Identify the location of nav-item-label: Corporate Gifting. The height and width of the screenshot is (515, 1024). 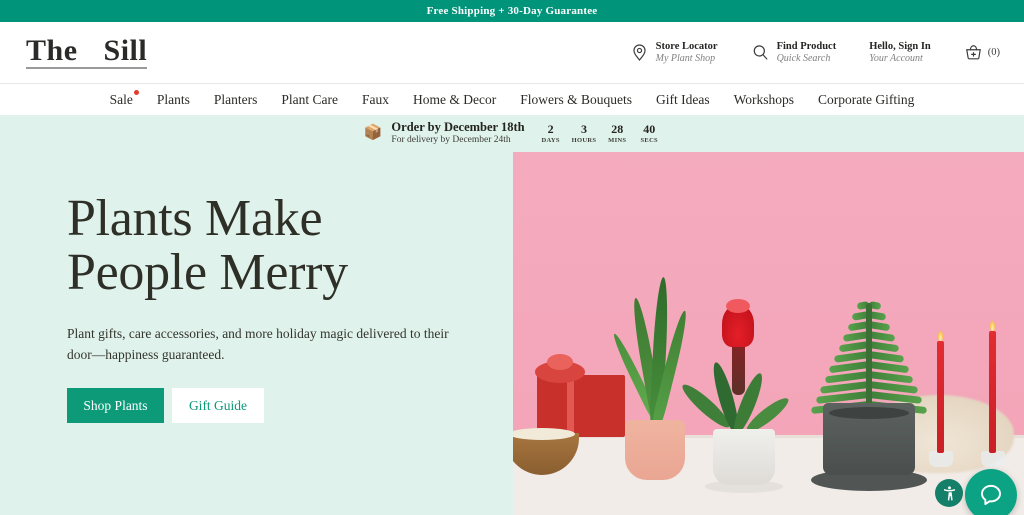
(866, 99).